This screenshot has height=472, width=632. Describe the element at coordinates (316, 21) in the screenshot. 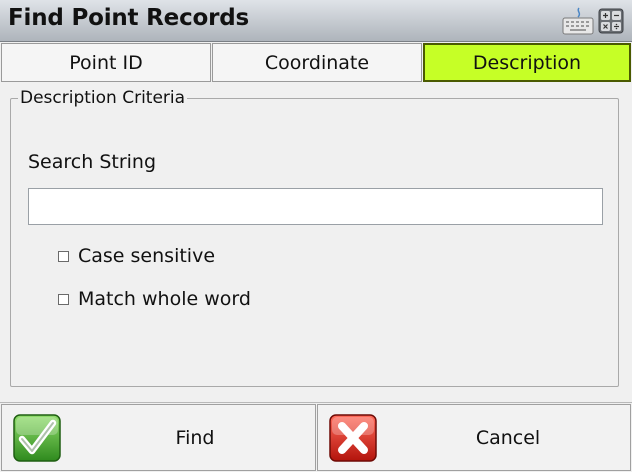

I see `title-bar: Find Point Records` at that location.